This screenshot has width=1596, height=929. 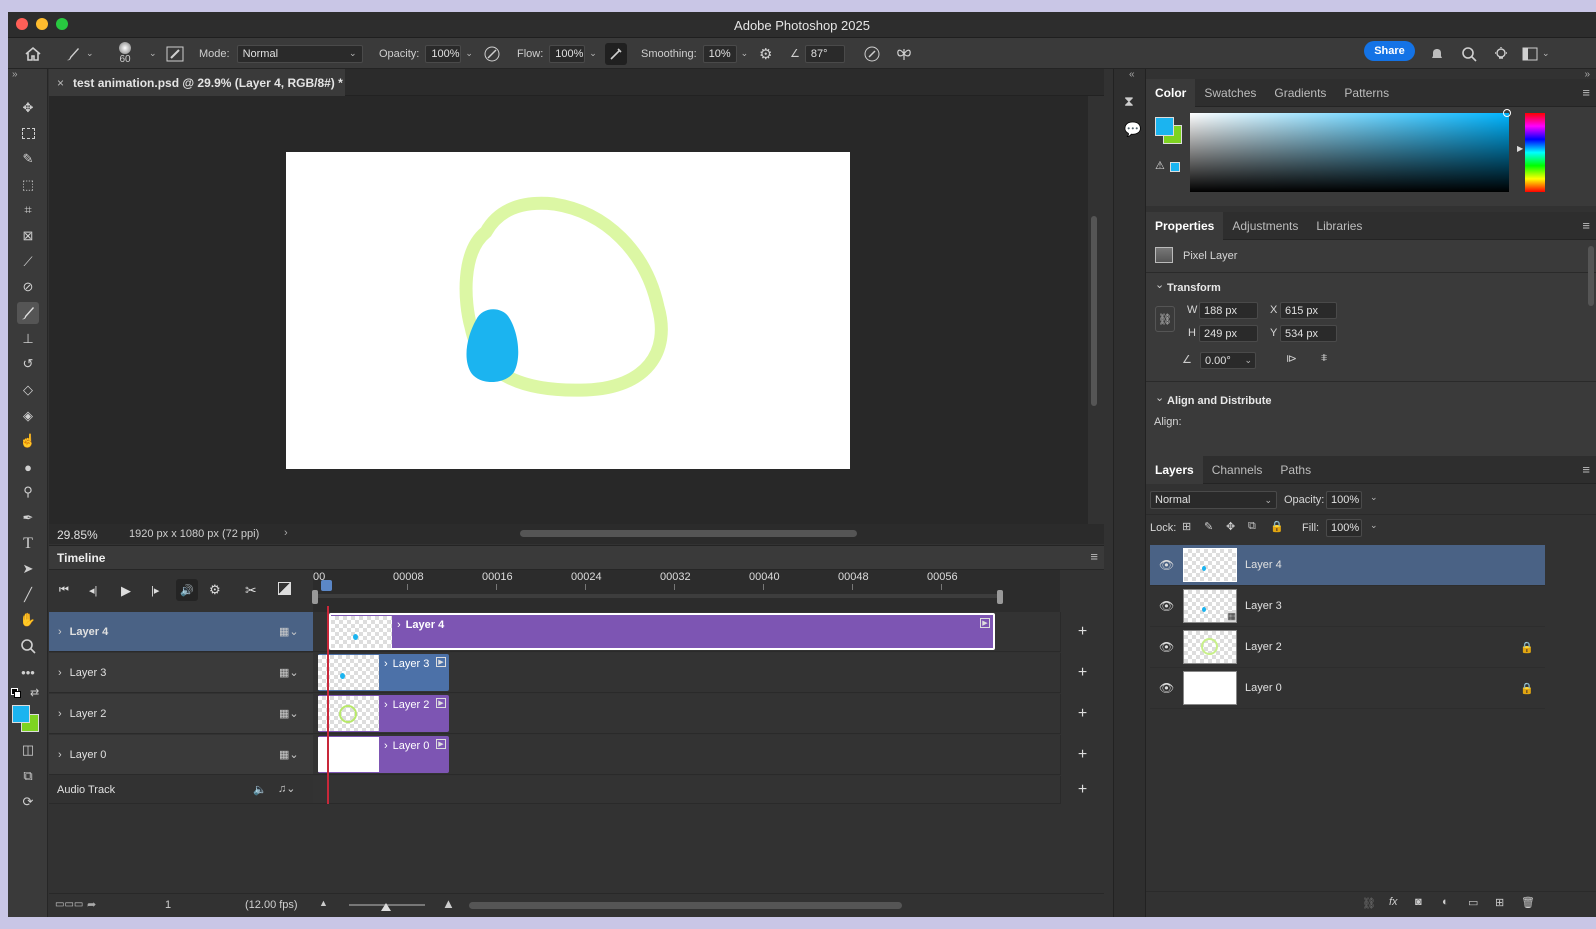 I want to click on comments-panel-icon: 💬, so click(x=1132, y=129).